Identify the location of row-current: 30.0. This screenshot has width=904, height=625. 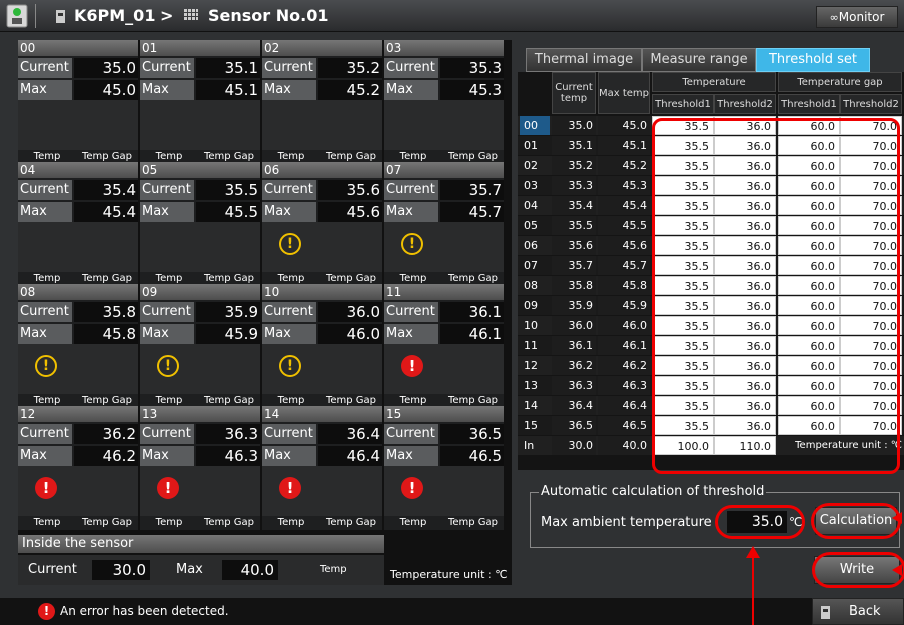
(574, 445).